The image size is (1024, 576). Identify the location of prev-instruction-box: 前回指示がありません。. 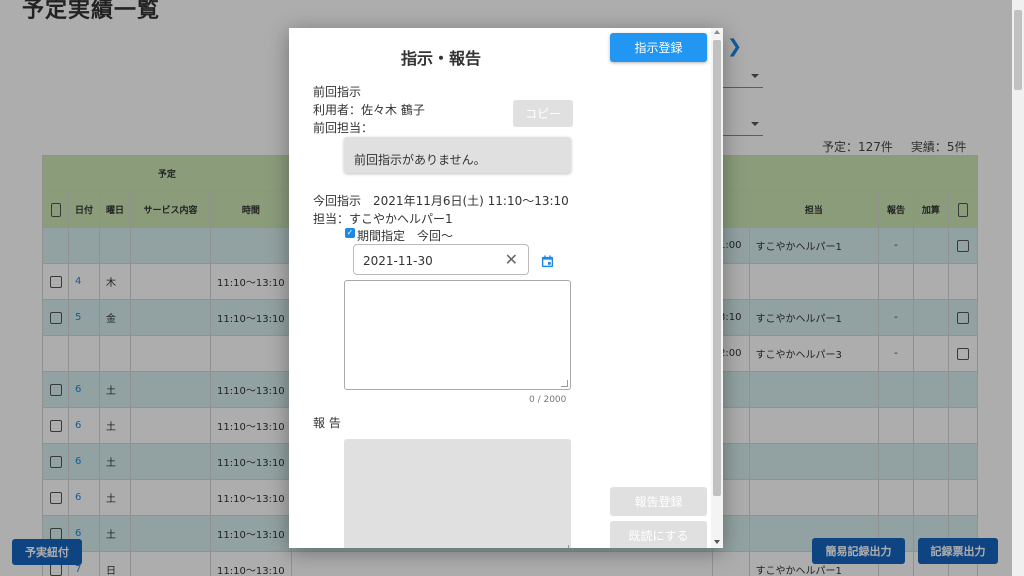
(457, 155).